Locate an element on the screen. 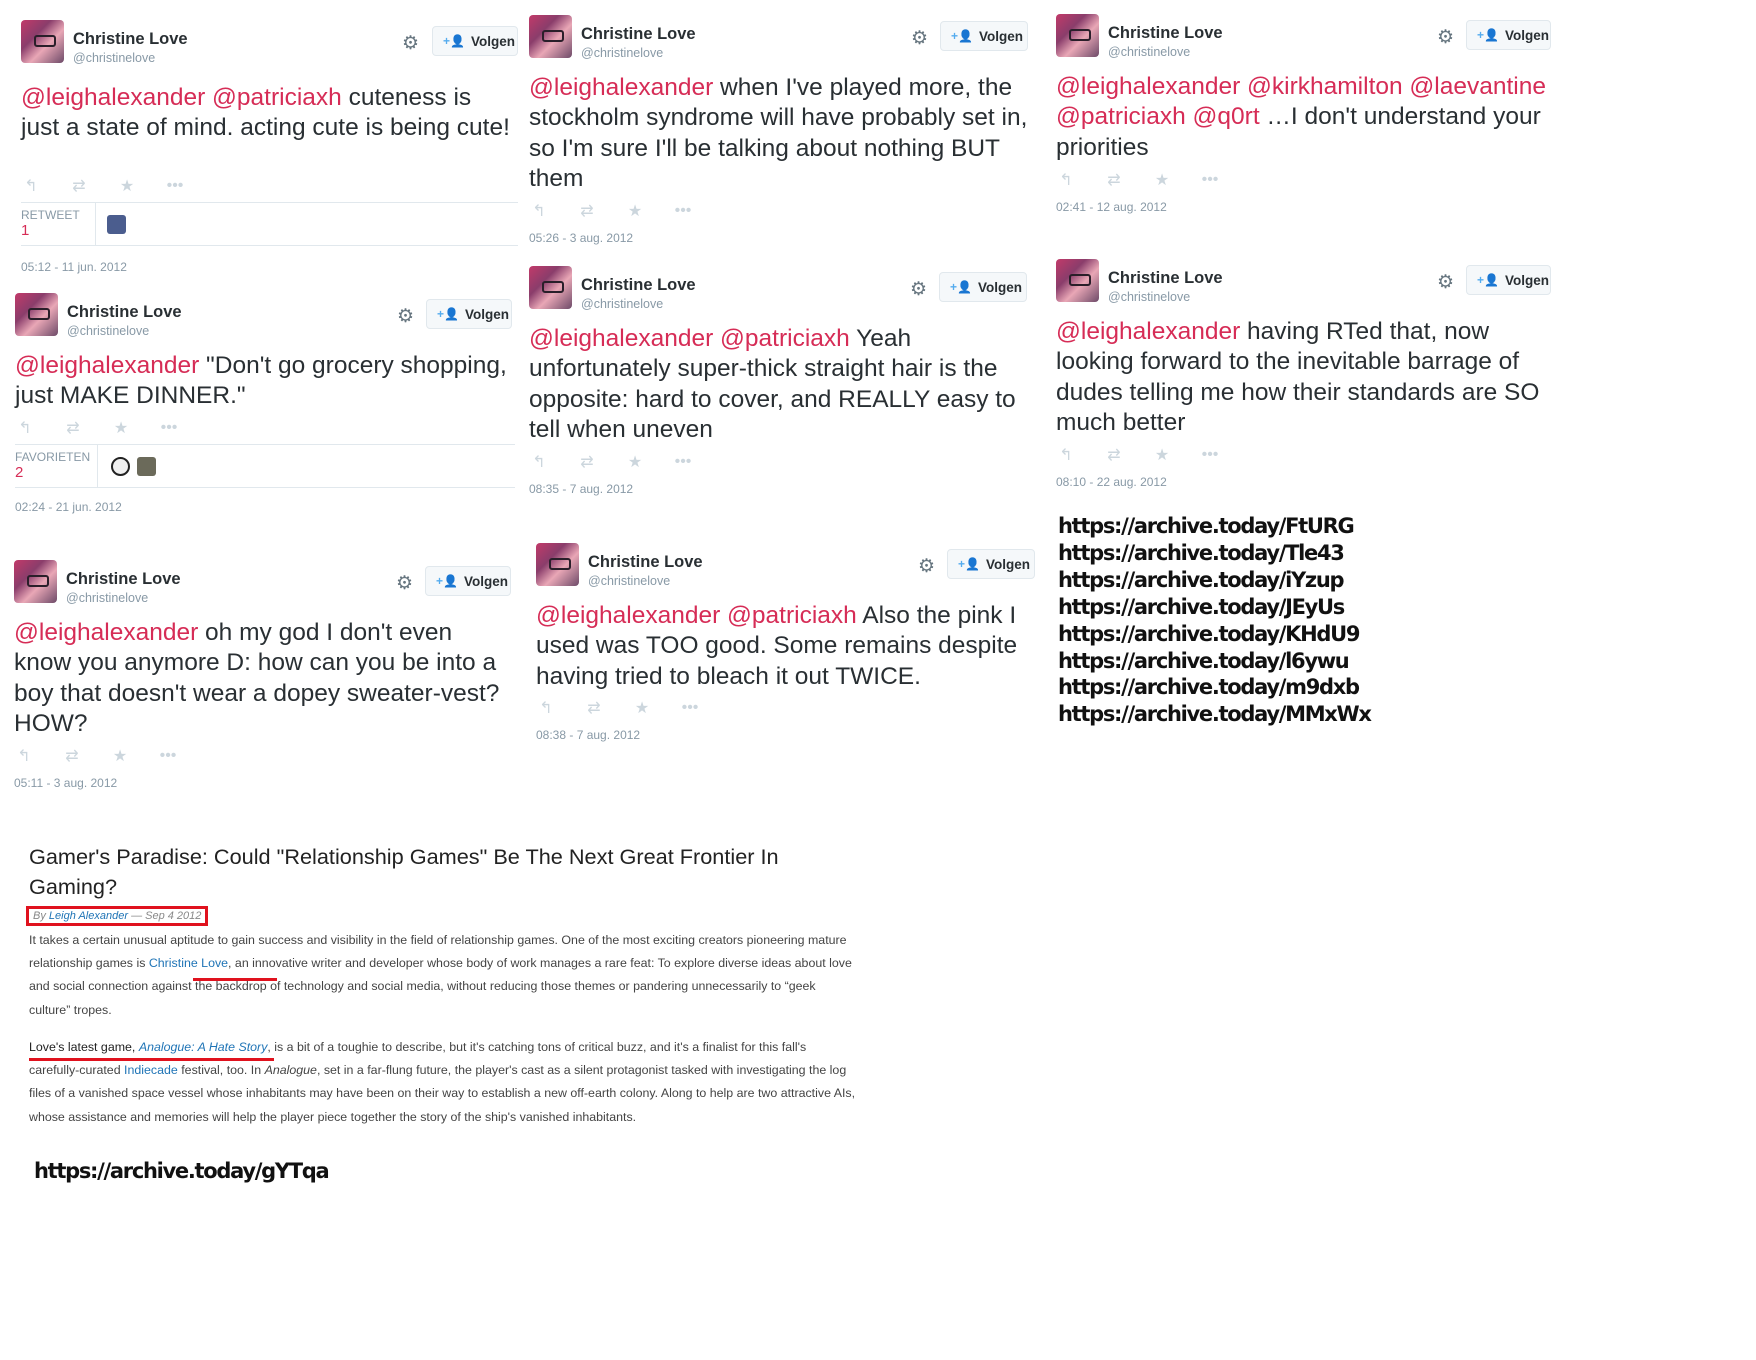 The image size is (1756, 1360). author-link: Leigh Alexander is located at coordinates (88, 916).